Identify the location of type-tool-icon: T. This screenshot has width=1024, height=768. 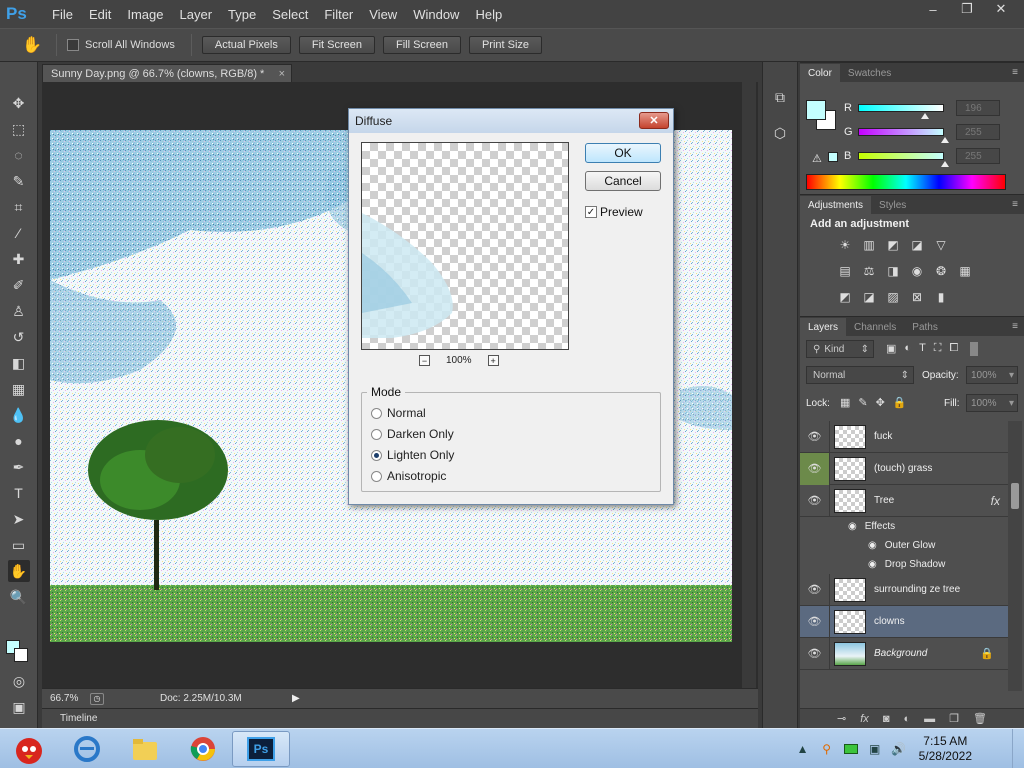
(19, 493).